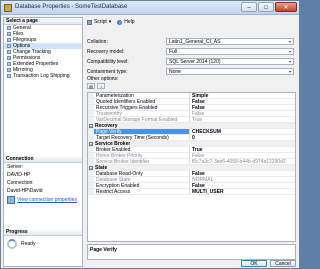 The height and width of the screenshot is (269, 320). Describe the element at coordinates (142, 107) in the screenshot. I see `grid-property-name: Recursive Triggers Enabled` at that location.